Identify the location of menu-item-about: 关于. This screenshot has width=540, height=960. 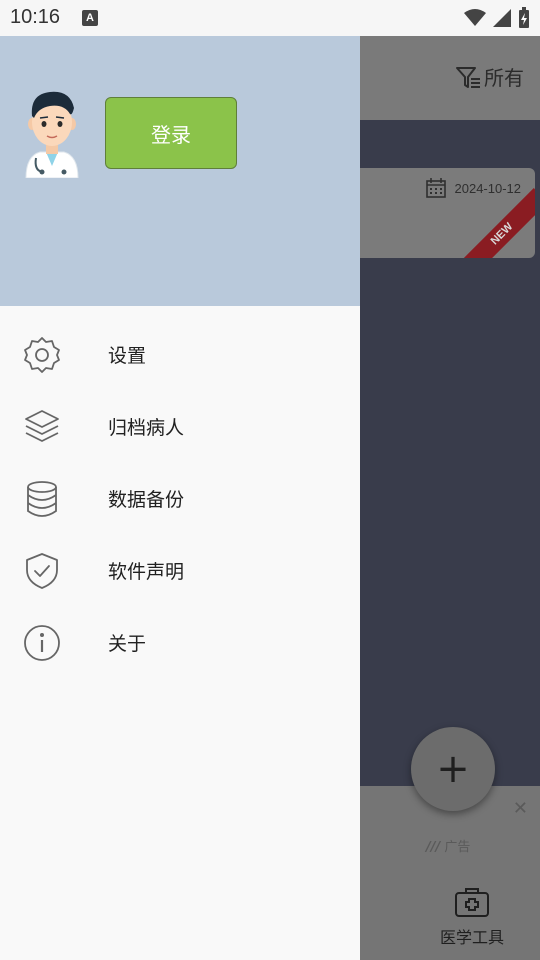
(180, 643).